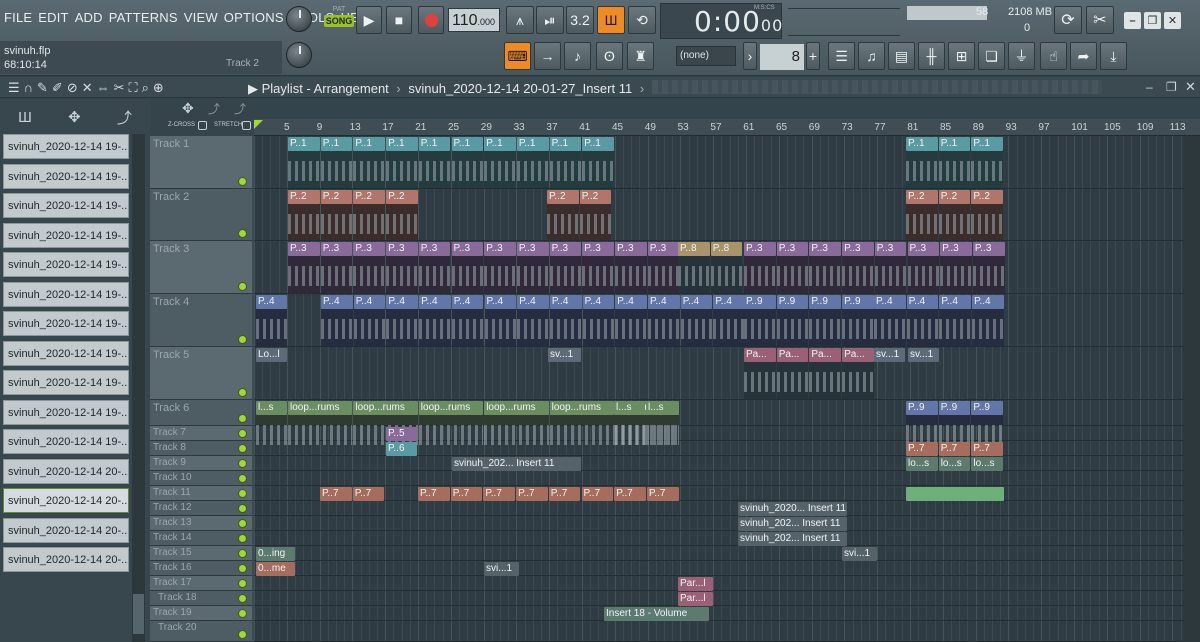  I want to click on curve-icon: ⤴, so click(240, 108).